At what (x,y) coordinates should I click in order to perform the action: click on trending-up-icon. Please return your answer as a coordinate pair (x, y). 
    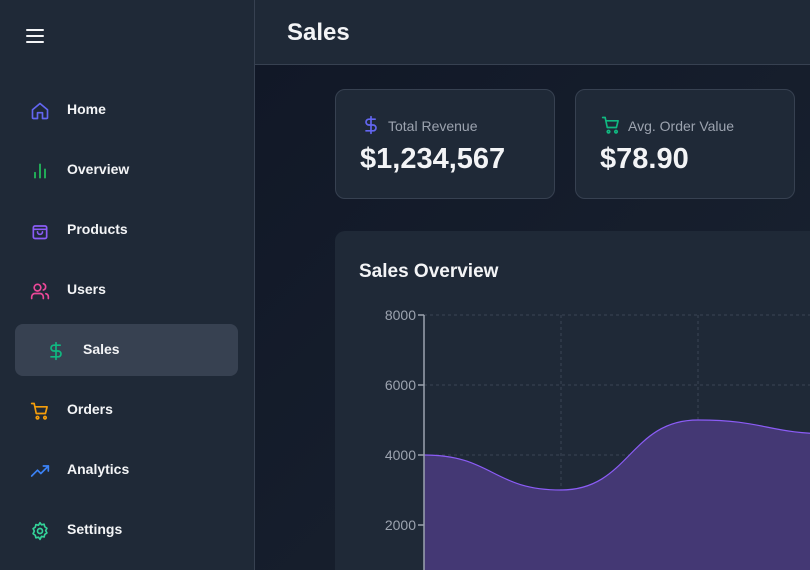
    Looking at the image, I should click on (40, 471).